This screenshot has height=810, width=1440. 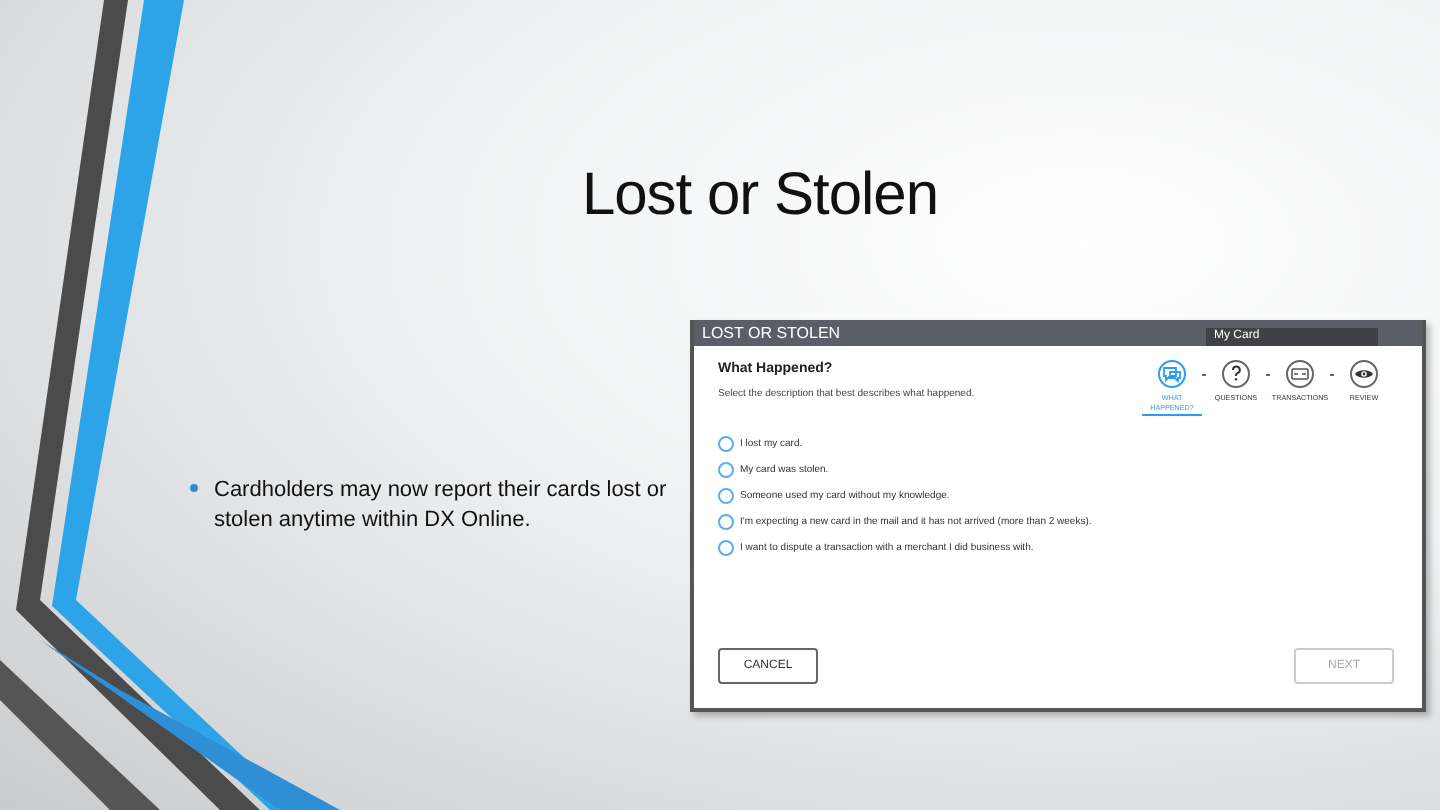 What do you see at coordinates (194, 488) in the screenshot?
I see `bullet-dot` at bounding box center [194, 488].